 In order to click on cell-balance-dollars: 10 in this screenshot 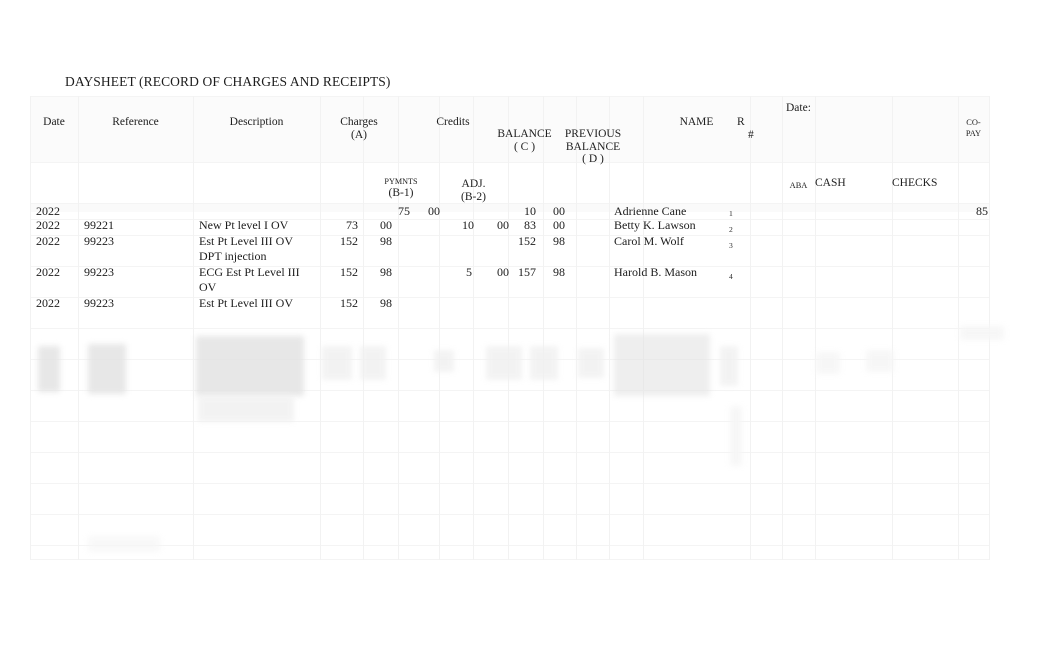, I will do `click(530, 211)`.